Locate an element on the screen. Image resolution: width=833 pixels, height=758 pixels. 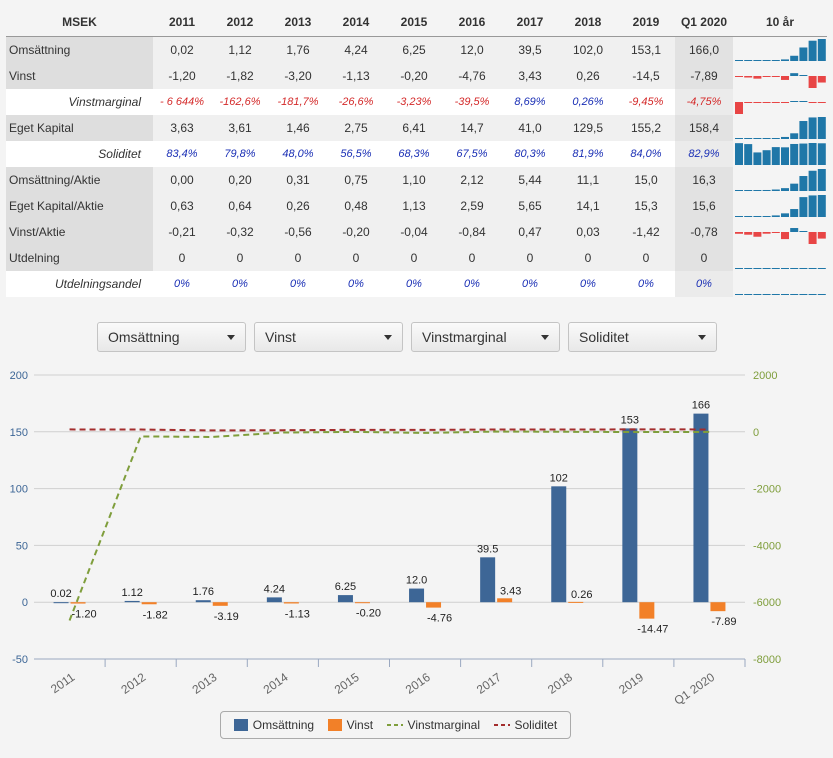
table-cell: -0,56 is located at coordinates (298, 231).